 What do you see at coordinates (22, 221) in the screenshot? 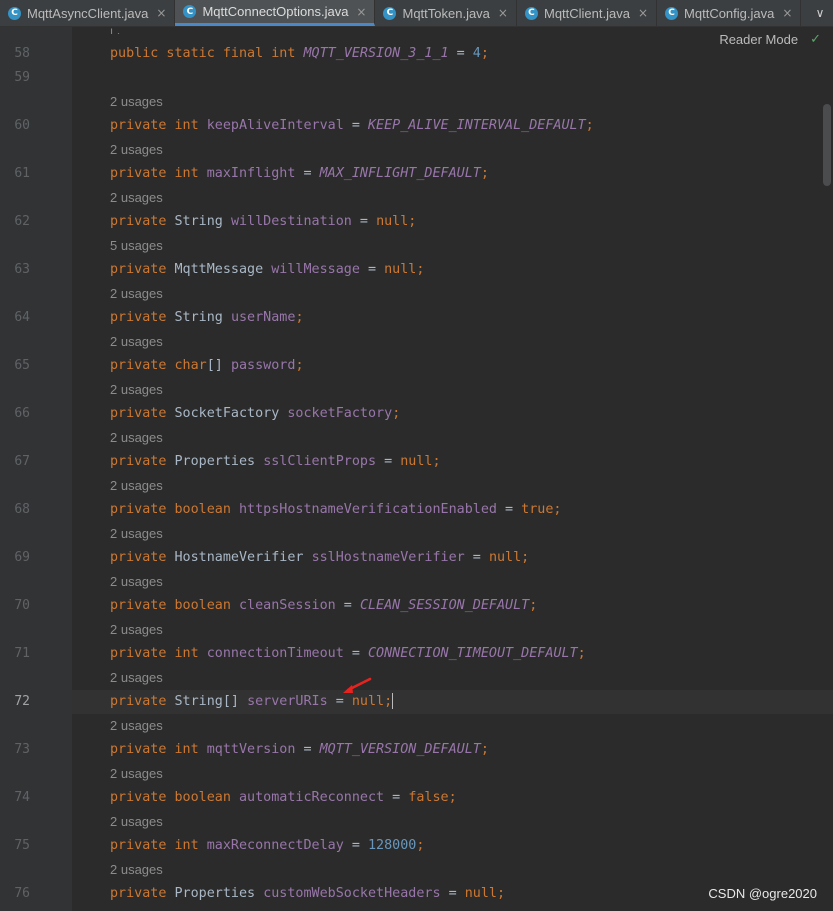
I see `line-number: 62` at bounding box center [22, 221].